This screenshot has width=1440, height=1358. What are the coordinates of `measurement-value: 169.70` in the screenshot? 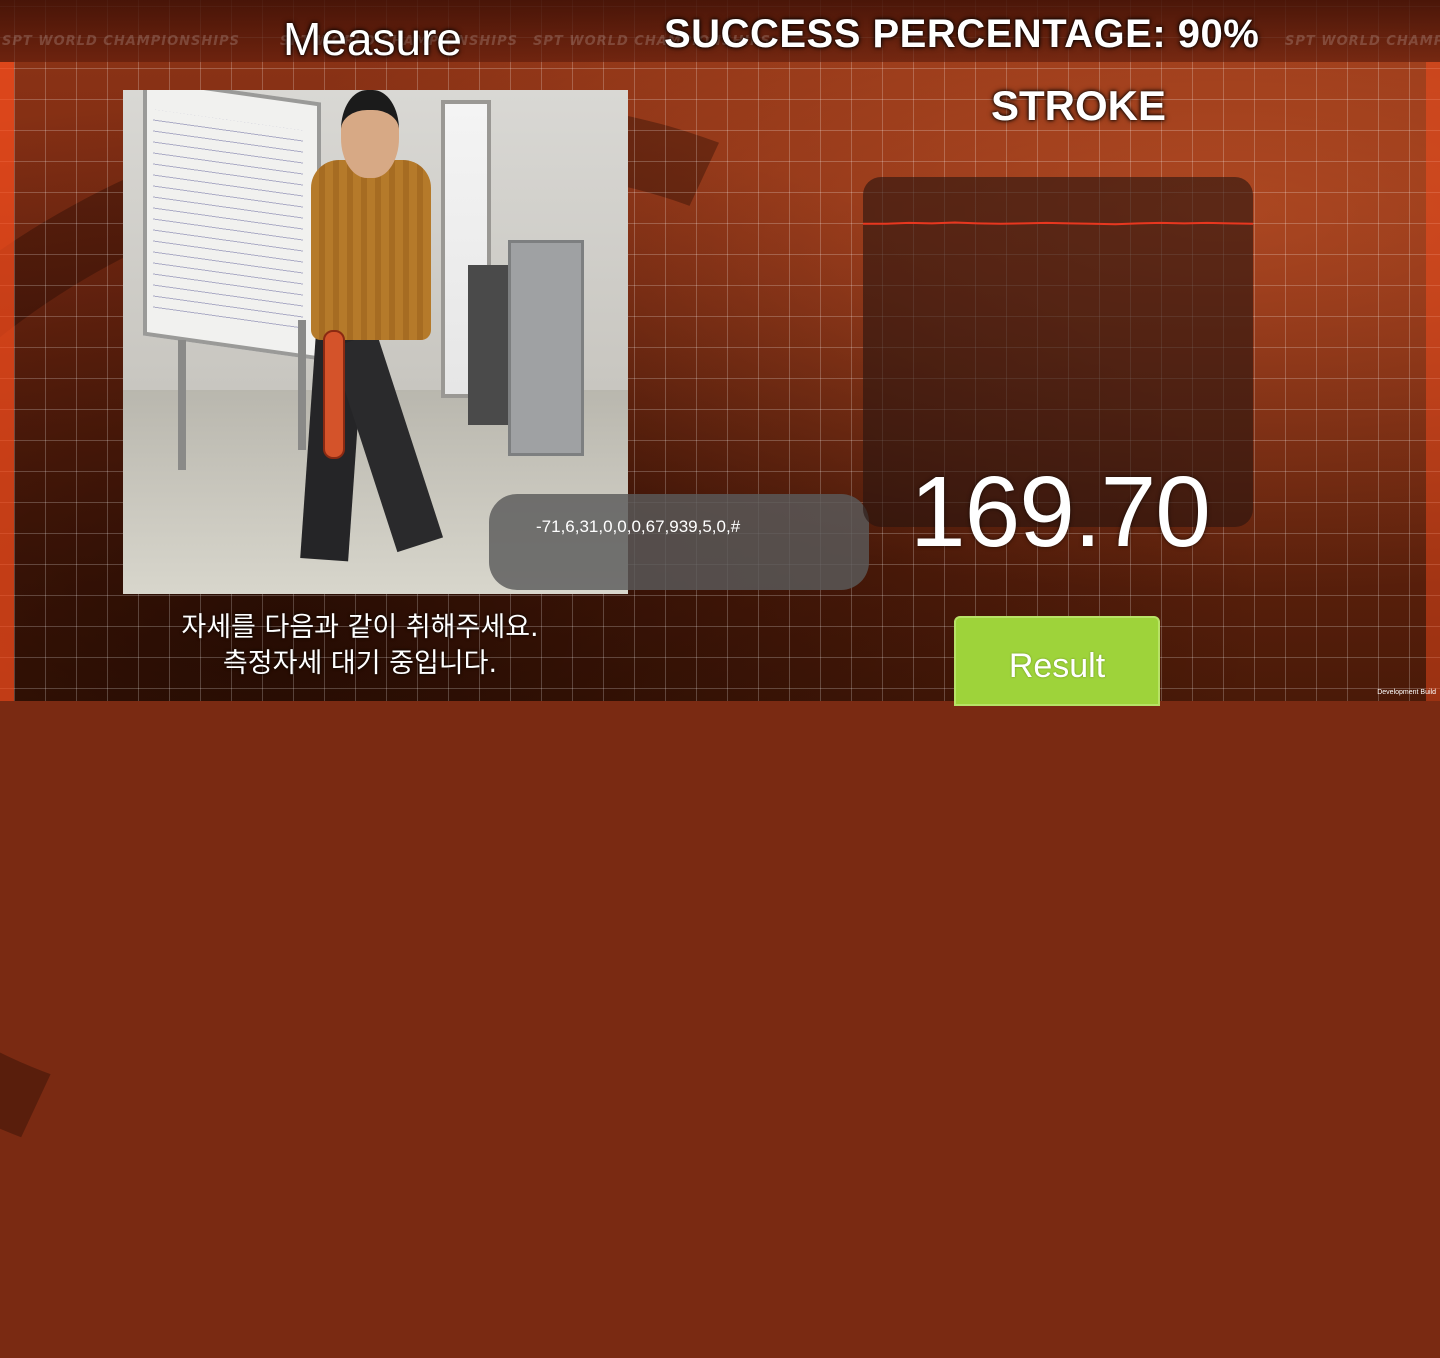 It's located at (1060, 512).